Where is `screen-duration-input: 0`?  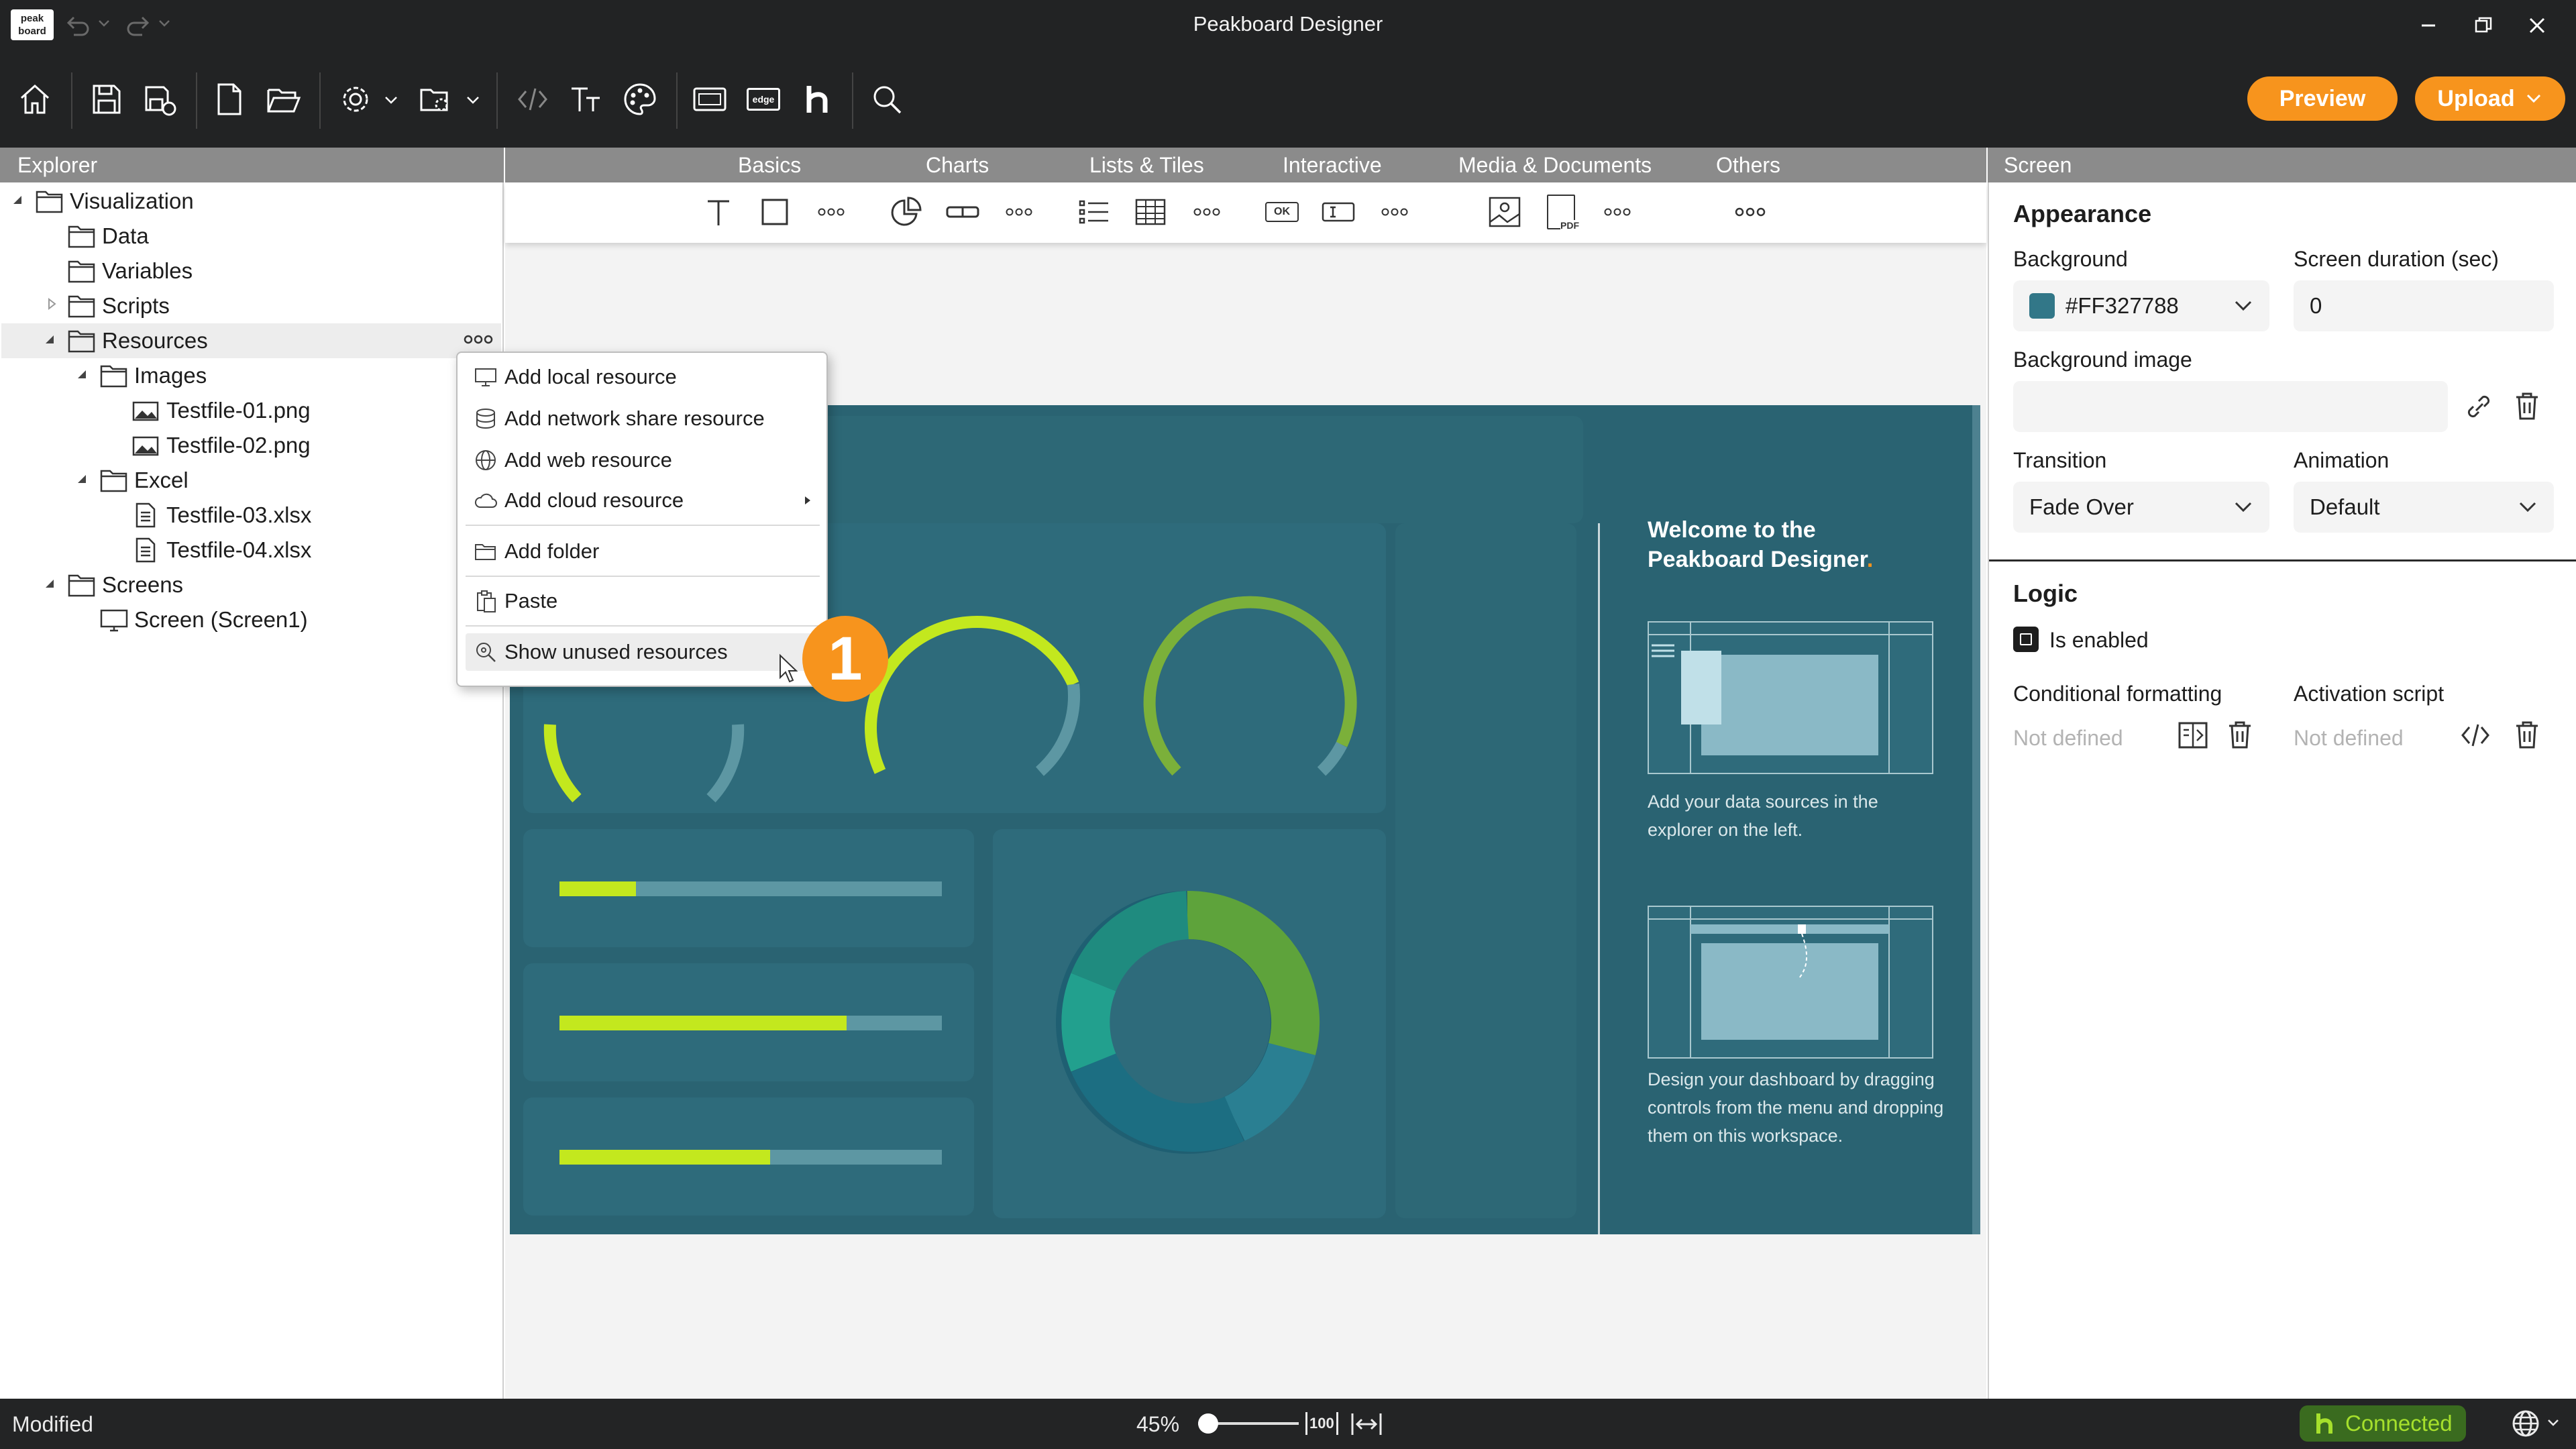 screen-duration-input: 0 is located at coordinates (2424, 305).